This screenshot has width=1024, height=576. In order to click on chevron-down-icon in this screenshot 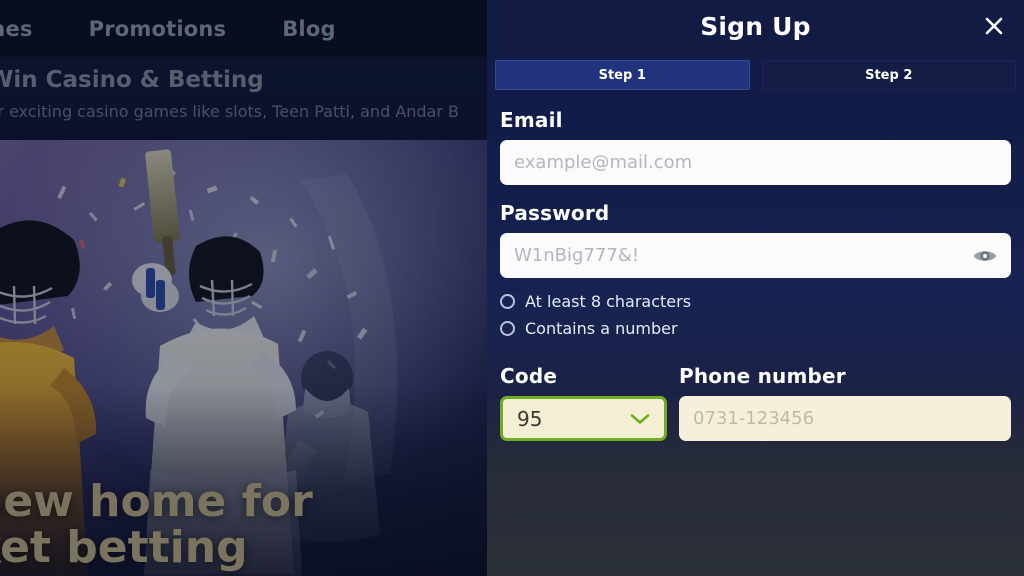, I will do `click(640, 418)`.